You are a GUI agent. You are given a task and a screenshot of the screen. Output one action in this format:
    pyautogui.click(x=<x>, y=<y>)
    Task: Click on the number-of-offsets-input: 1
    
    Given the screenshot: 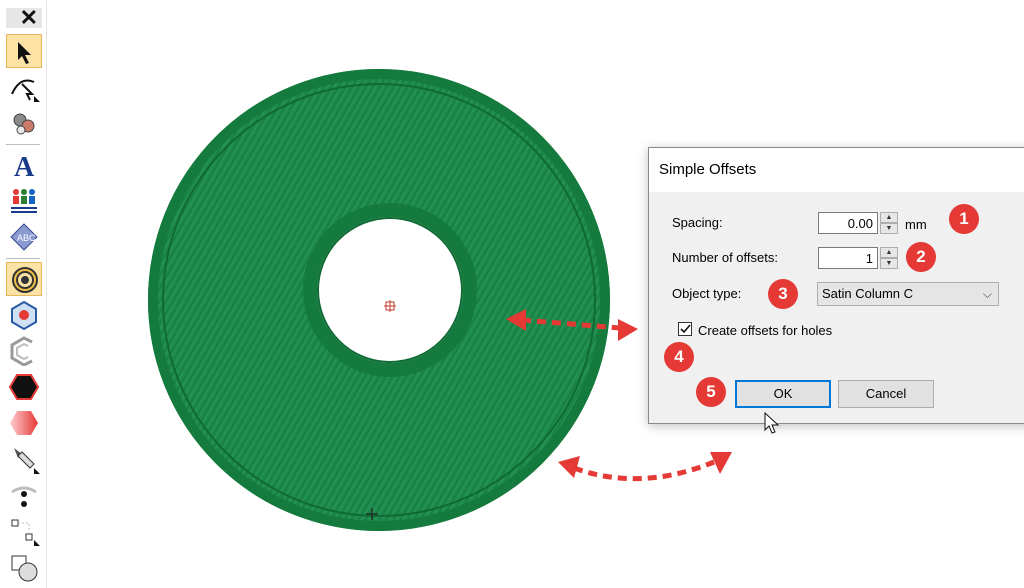 What is the action you would take?
    pyautogui.click(x=848, y=258)
    